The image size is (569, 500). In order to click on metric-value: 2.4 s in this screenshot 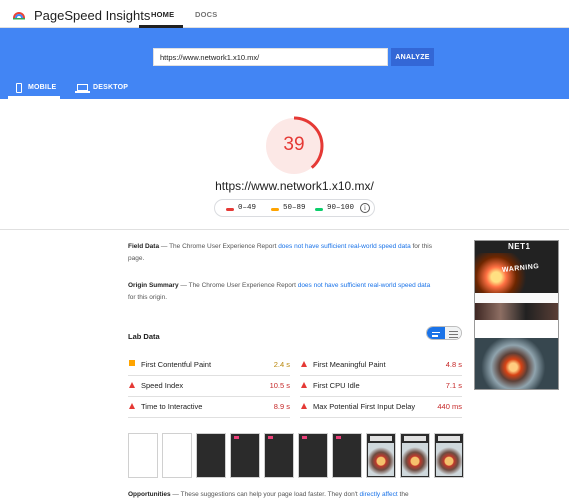, I will do `click(281, 364)`.